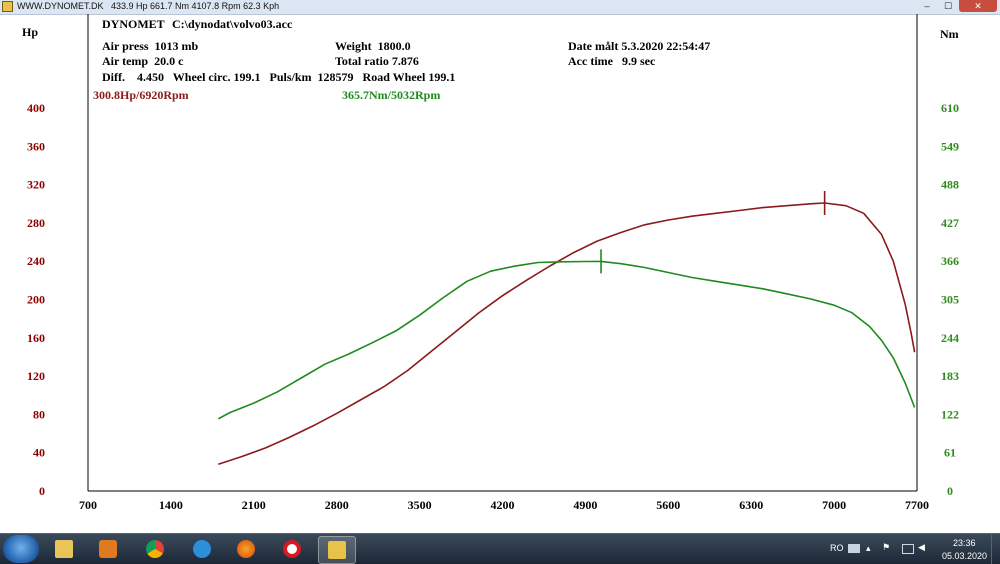 The height and width of the screenshot is (564, 1000). What do you see at coordinates (36, 185) in the screenshot?
I see `y-left-tick-label: 320` at bounding box center [36, 185].